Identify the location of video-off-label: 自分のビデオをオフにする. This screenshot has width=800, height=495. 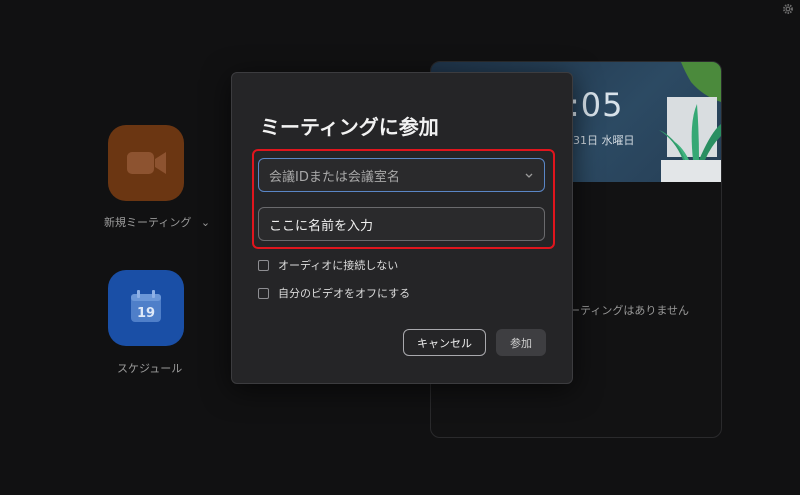
(344, 293).